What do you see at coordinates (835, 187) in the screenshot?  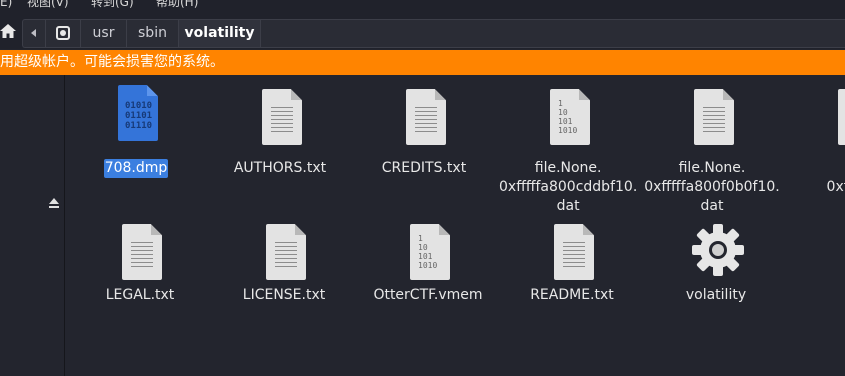 I see `file-name: file 0xfffffa8` at bounding box center [835, 187].